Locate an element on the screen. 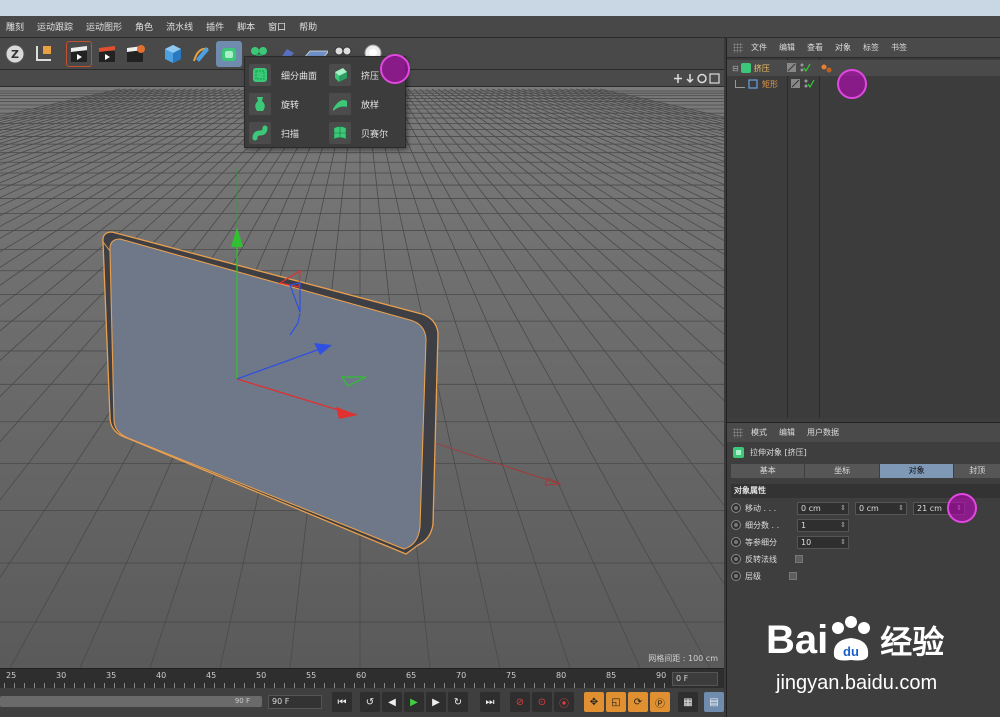 The height and width of the screenshot is (717, 1000). autokey-icon: ⊙ is located at coordinates (542, 702).